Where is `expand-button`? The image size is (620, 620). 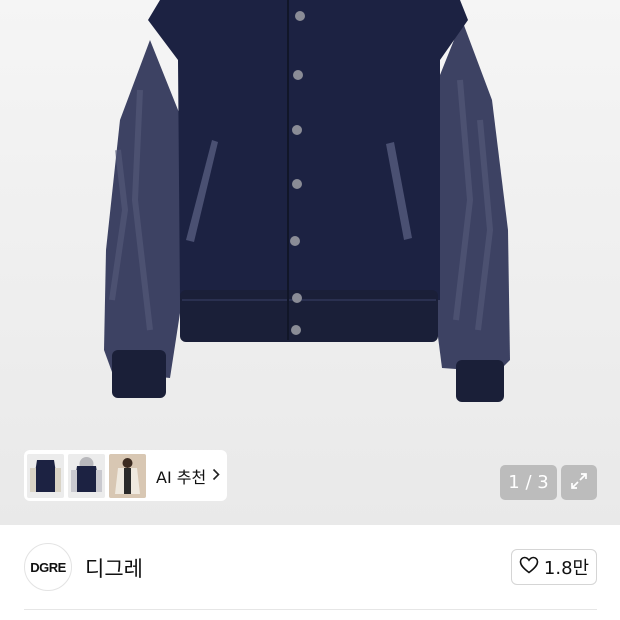 expand-button is located at coordinates (579, 482).